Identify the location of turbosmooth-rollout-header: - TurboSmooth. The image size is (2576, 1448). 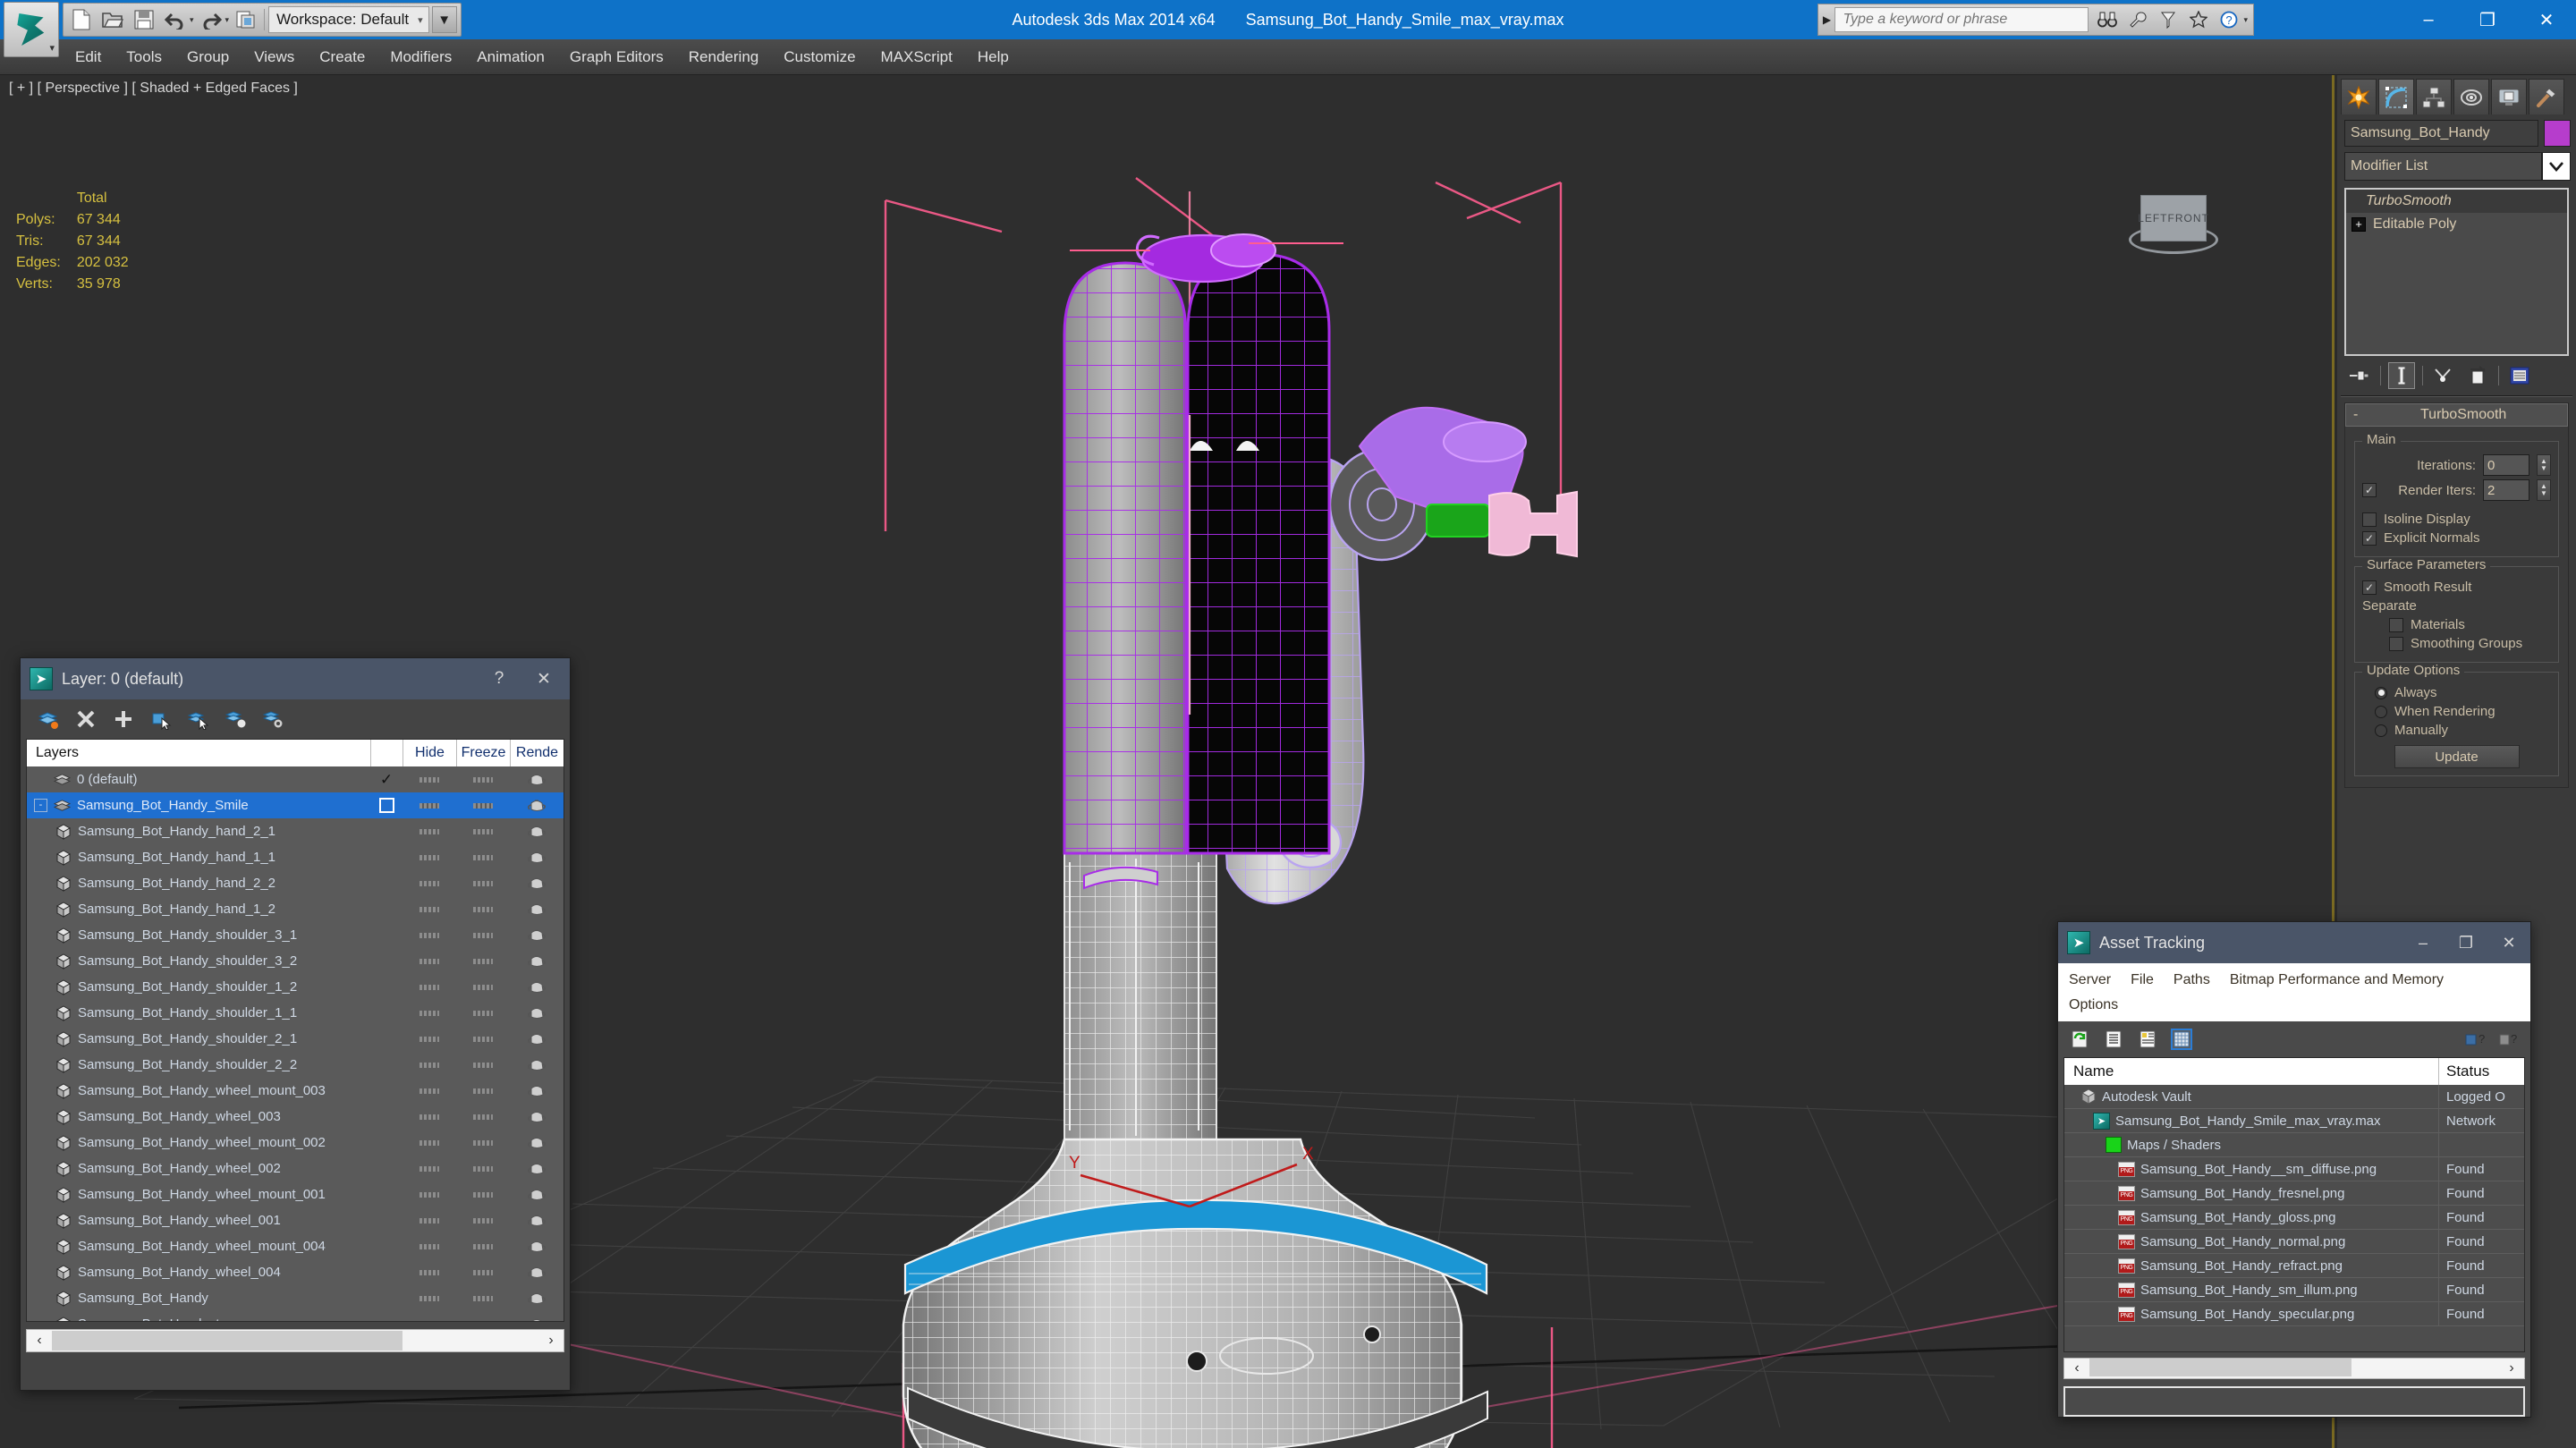
(2456, 415).